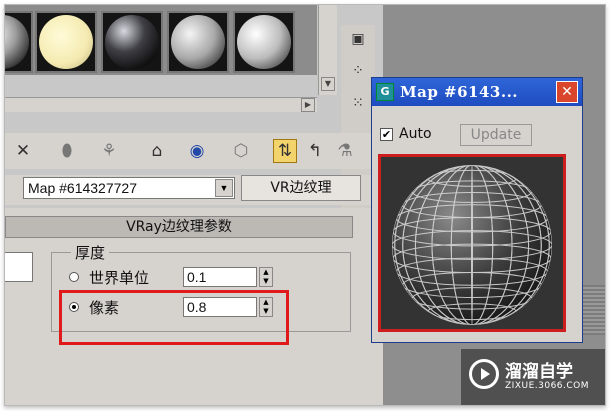  I want to click on scroll-right-icon: ▶, so click(308, 105).